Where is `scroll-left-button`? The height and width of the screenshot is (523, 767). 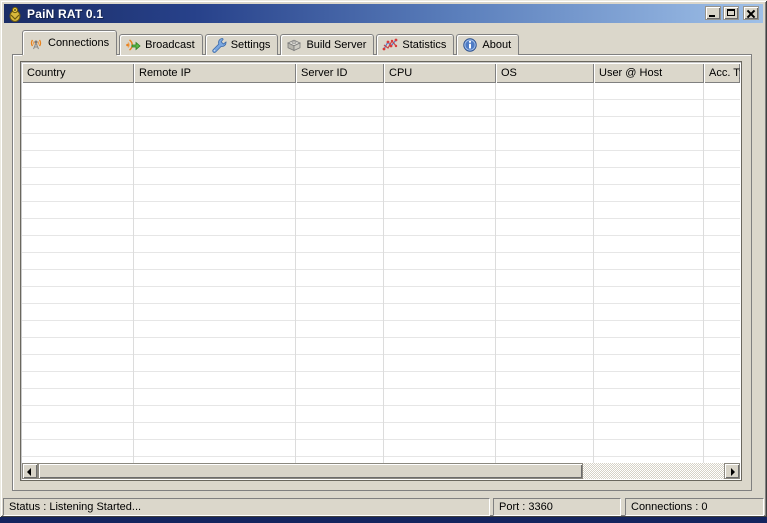
scroll-left-button is located at coordinates (30, 471).